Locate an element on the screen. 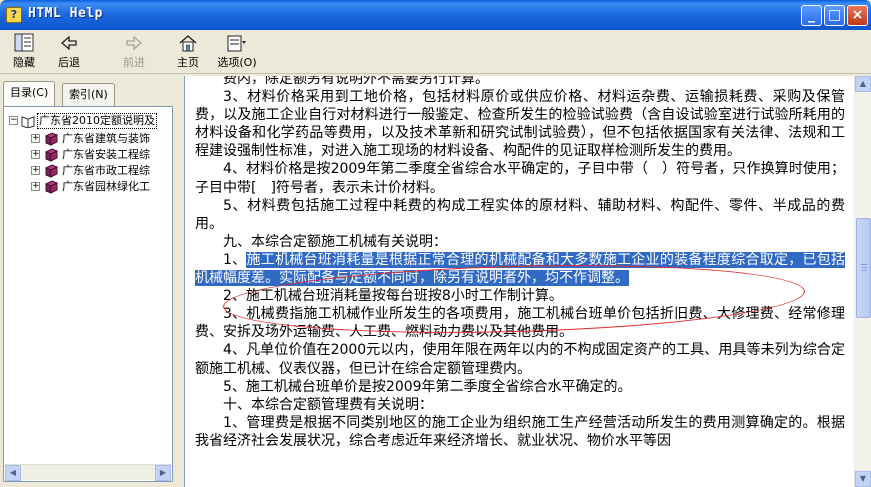  collapse-icon: − is located at coordinates (13, 120).